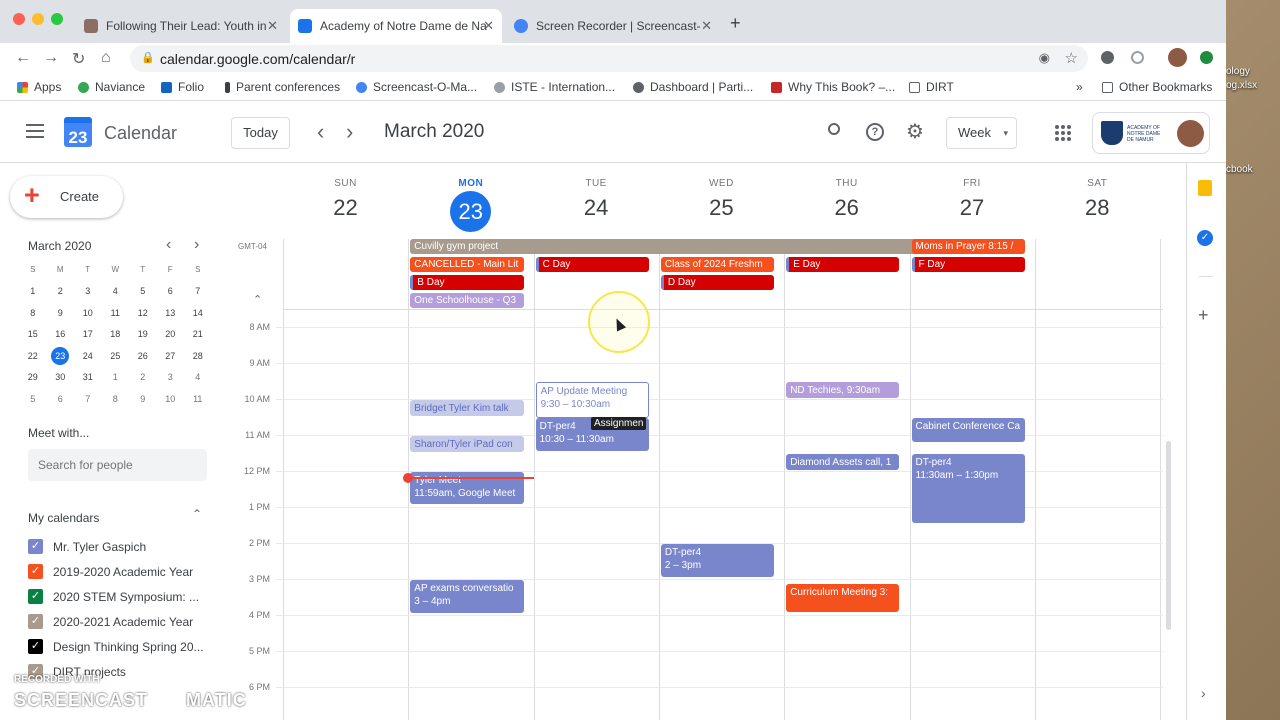 The width and height of the screenshot is (1280, 720). What do you see at coordinates (981, 133) in the screenshot?
I see `view-selector: Week ▾` at bounding box center [981, 133].